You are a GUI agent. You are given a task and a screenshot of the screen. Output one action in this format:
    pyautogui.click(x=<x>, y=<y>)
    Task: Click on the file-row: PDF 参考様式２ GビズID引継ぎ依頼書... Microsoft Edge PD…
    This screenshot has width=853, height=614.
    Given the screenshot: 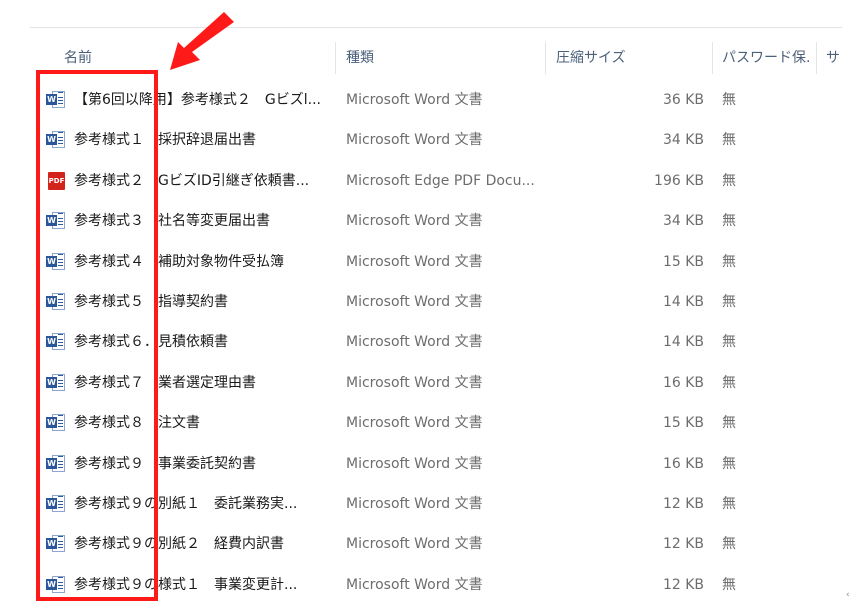 What is the action you would take?
    pyautogui.click(x=426, y=181)
    